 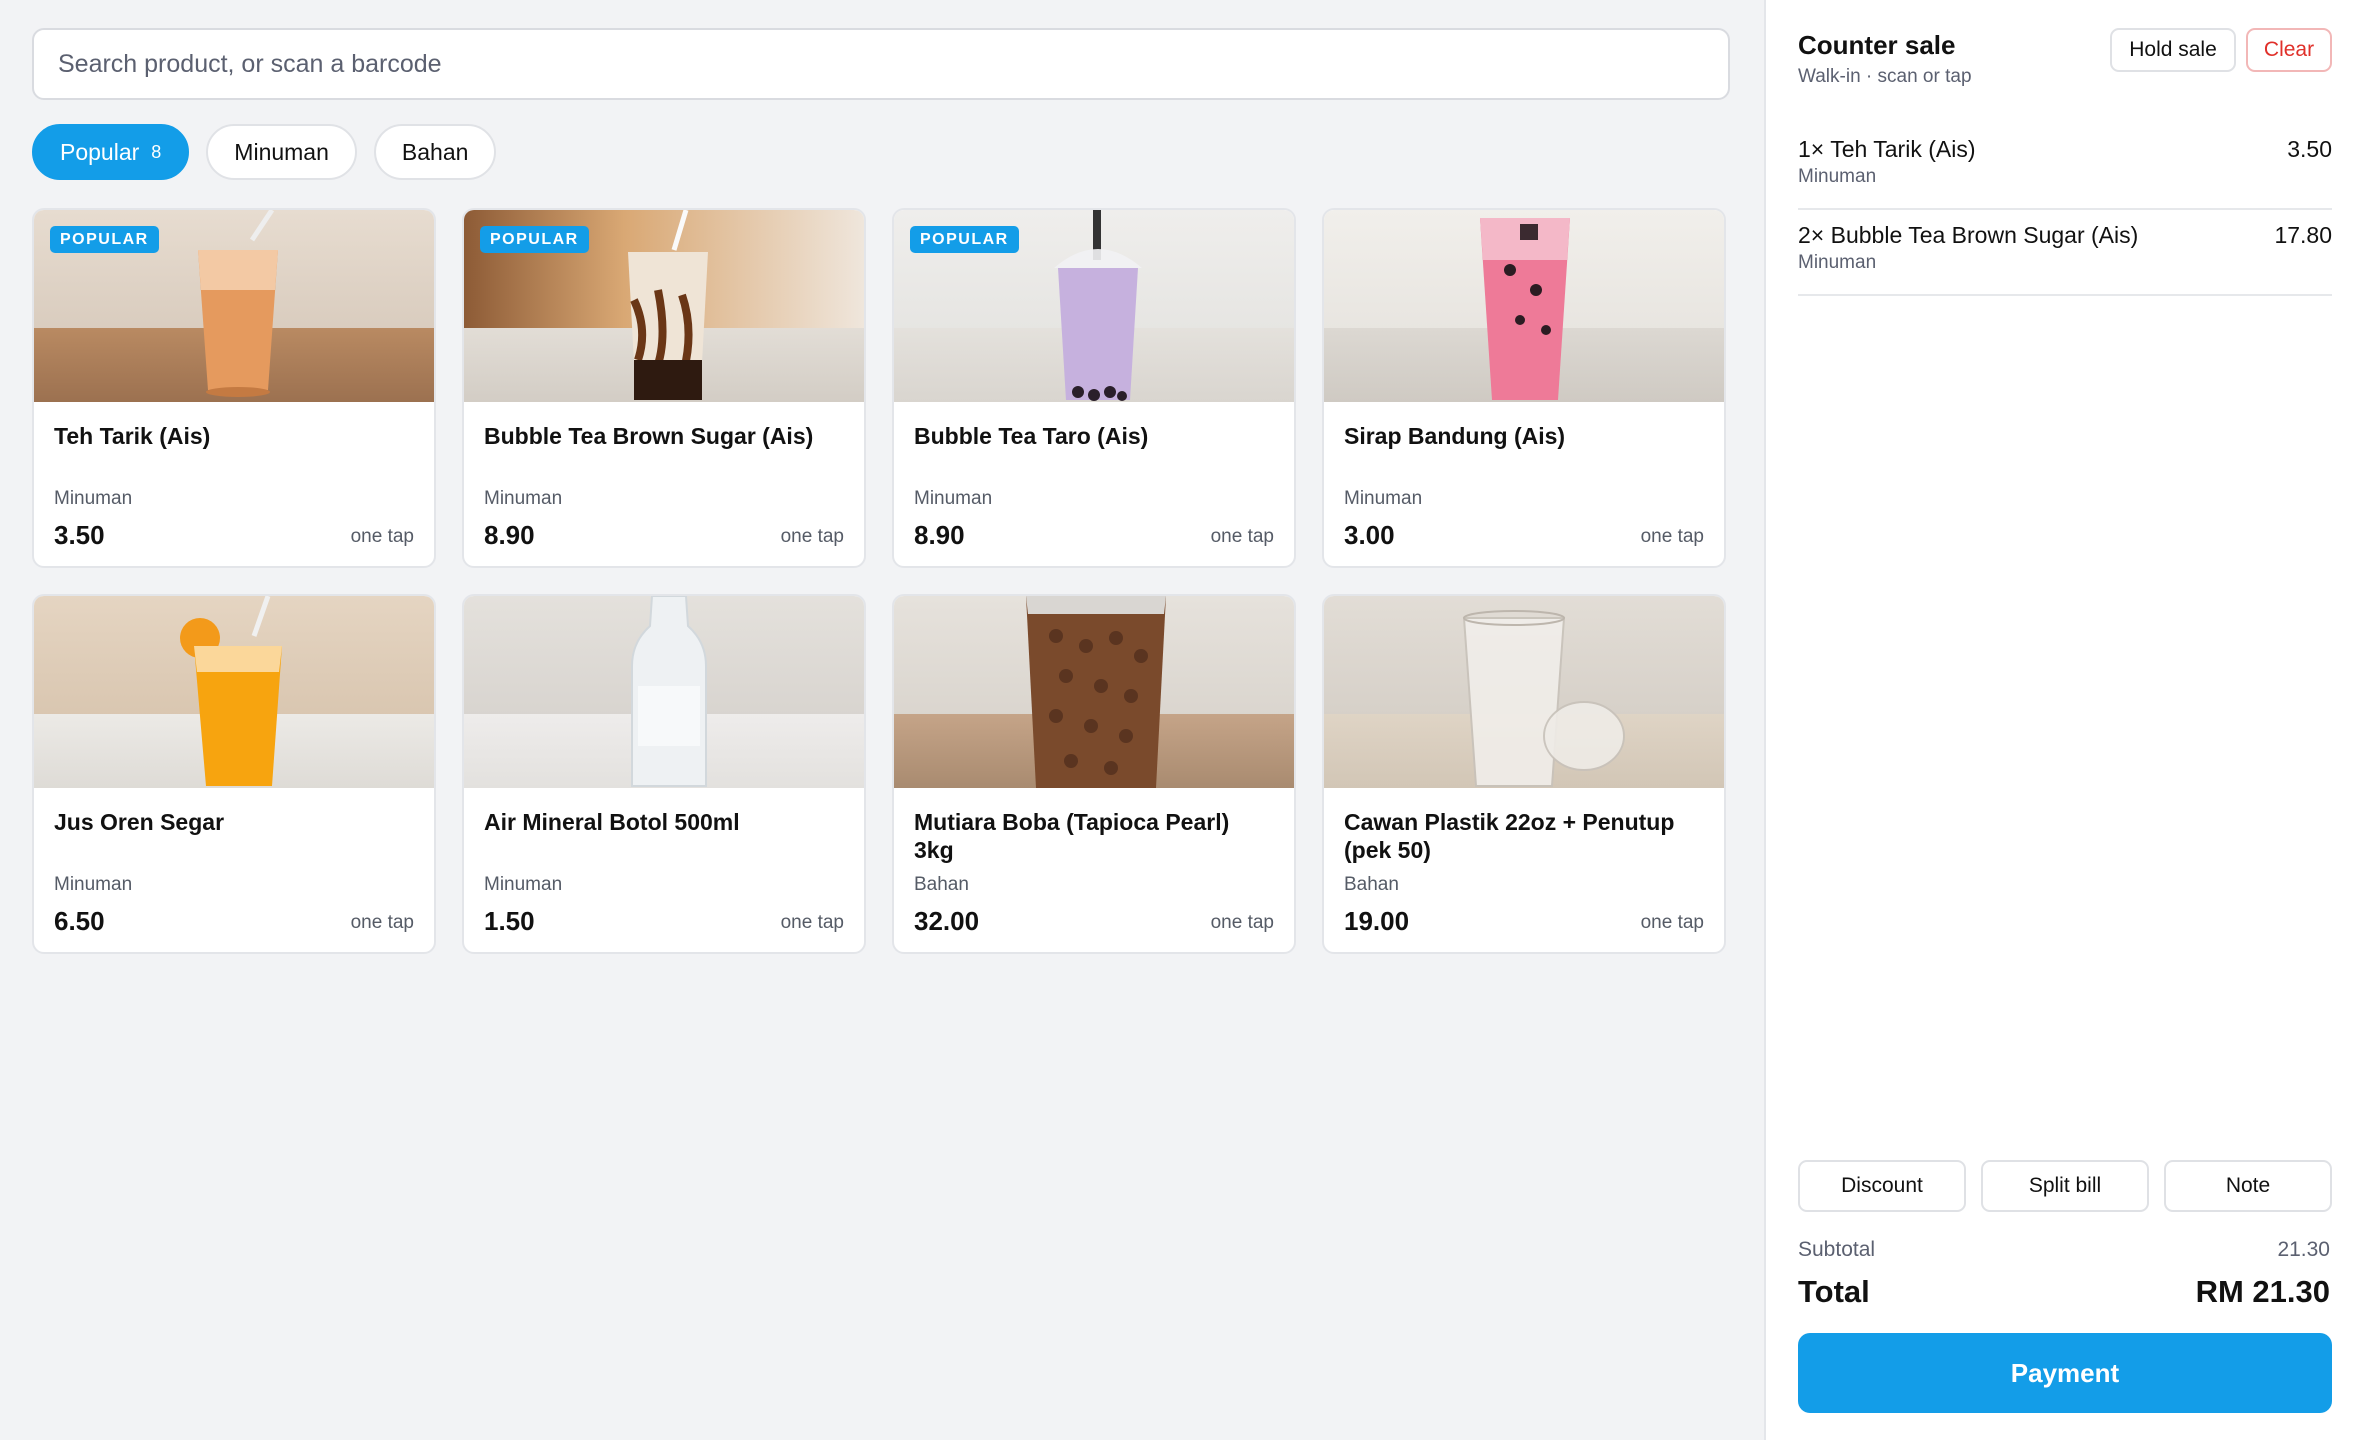 I want to click on product-price: 32.00, so click(x=947, y=921).